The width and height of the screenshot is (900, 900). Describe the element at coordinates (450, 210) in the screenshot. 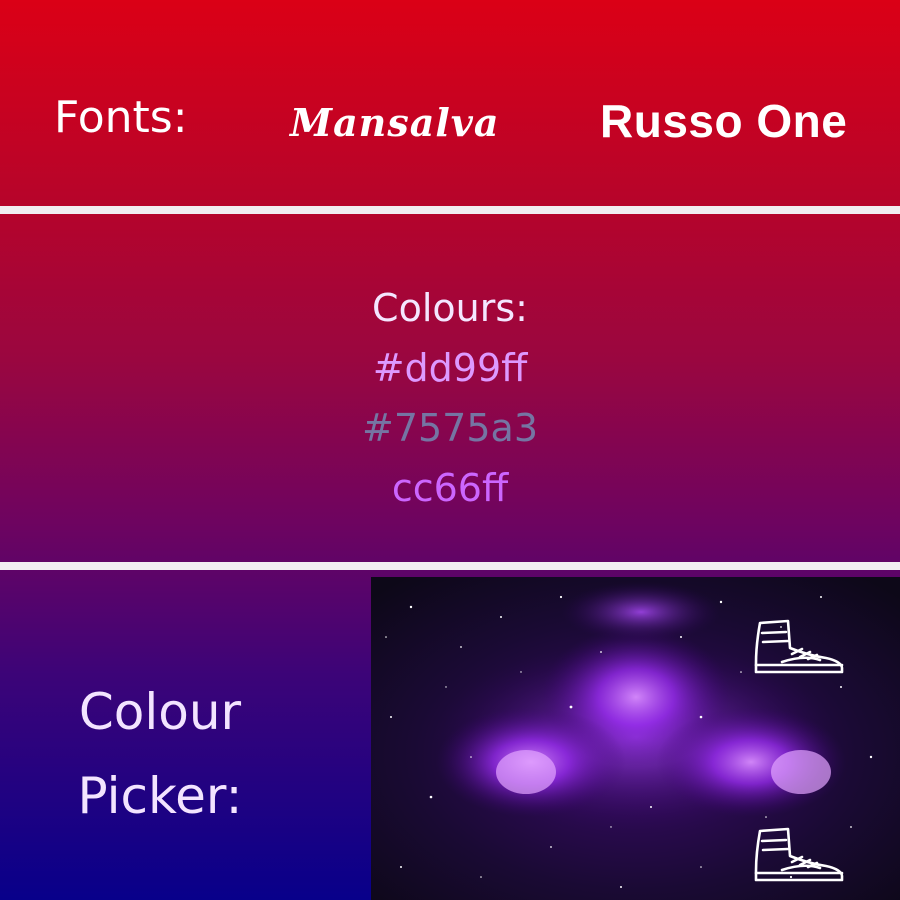

I see `section-divider-top` at that location.